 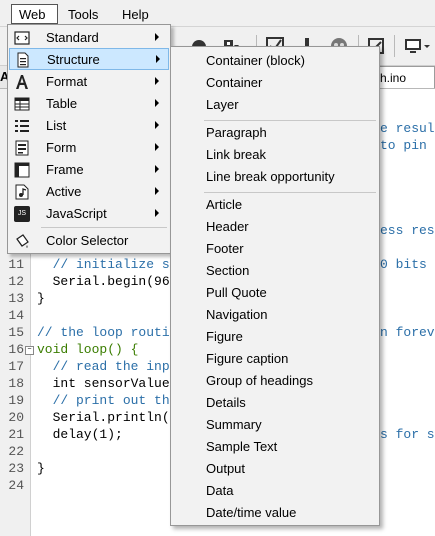 I want to click on submenu-item-article: Article, so click(x=224, y=207).